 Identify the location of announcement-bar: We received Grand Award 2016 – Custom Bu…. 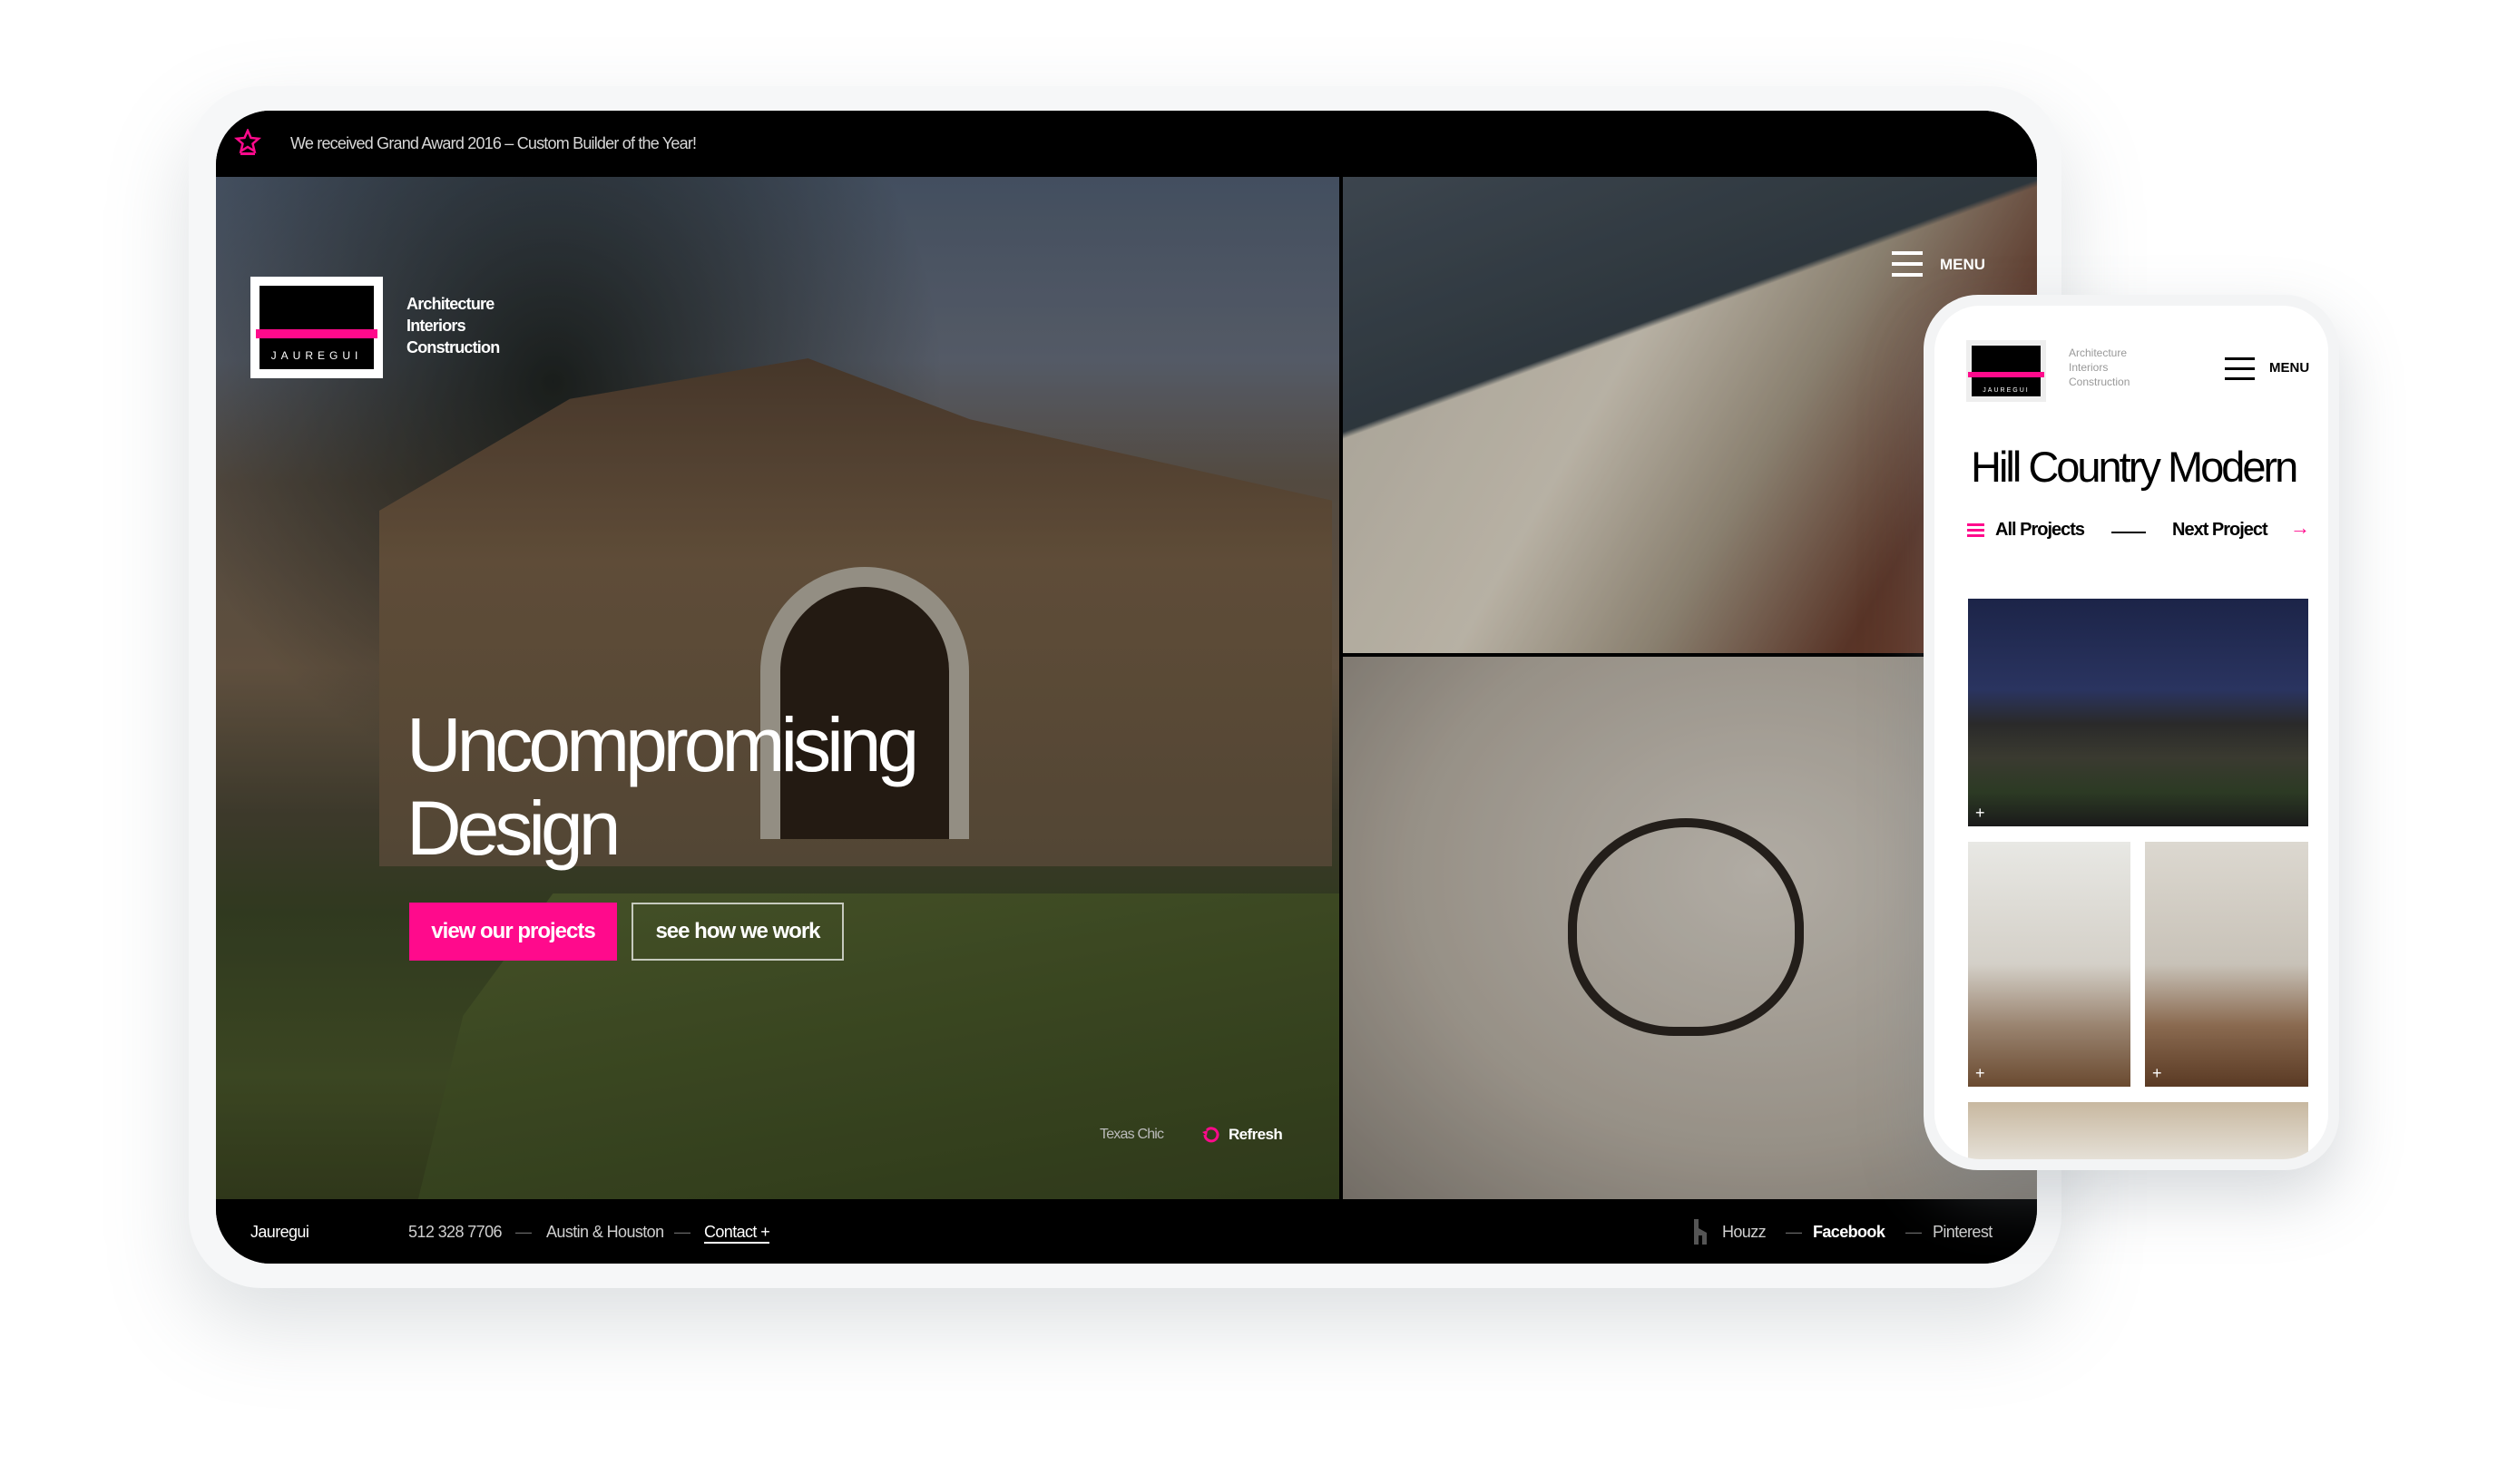
(1126, 144).